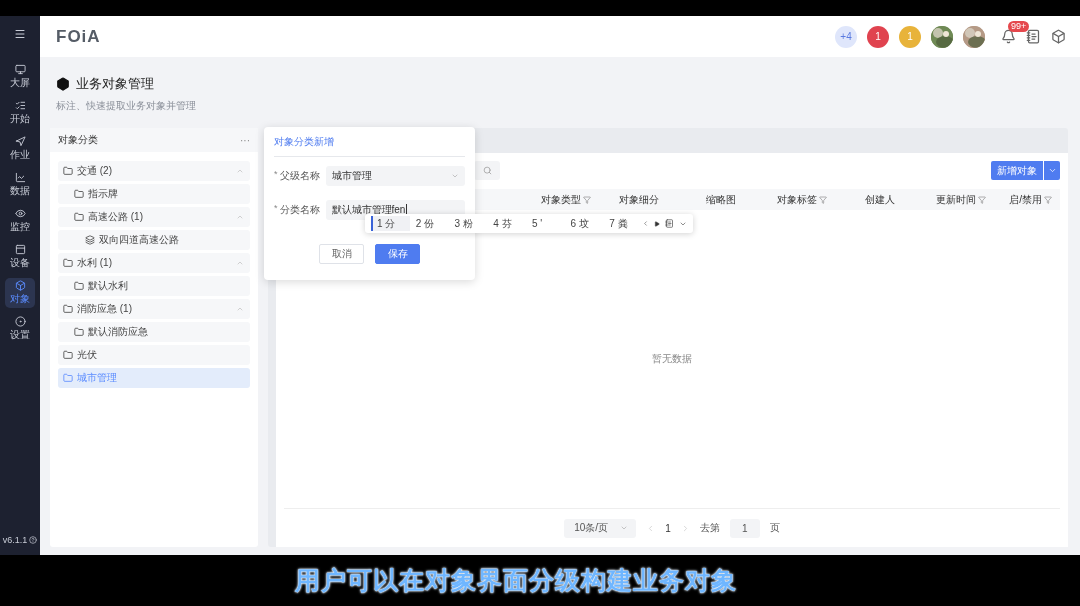 The height and width of the screenshot is (606, 1080). I want to click on search-icon, so click(487, 170).